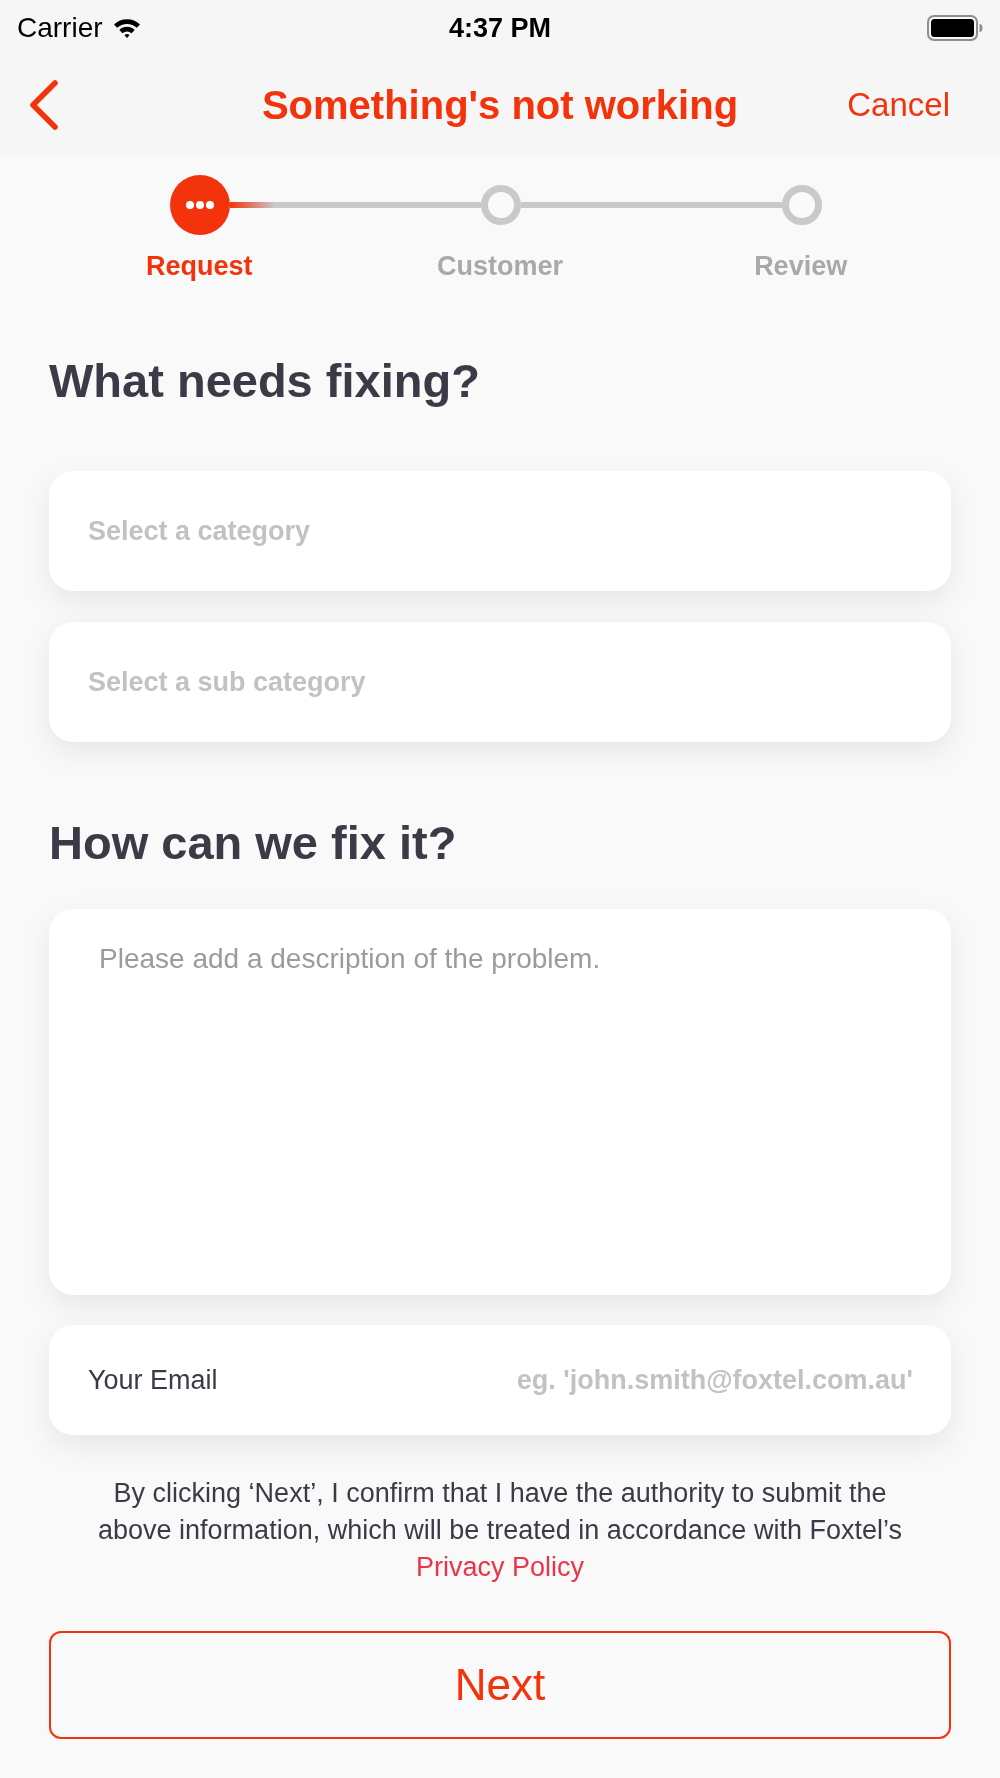 The width and height of the screenshot is (1000, 1778). I want to click on screen-title: Something's not working, so click(500, 105).